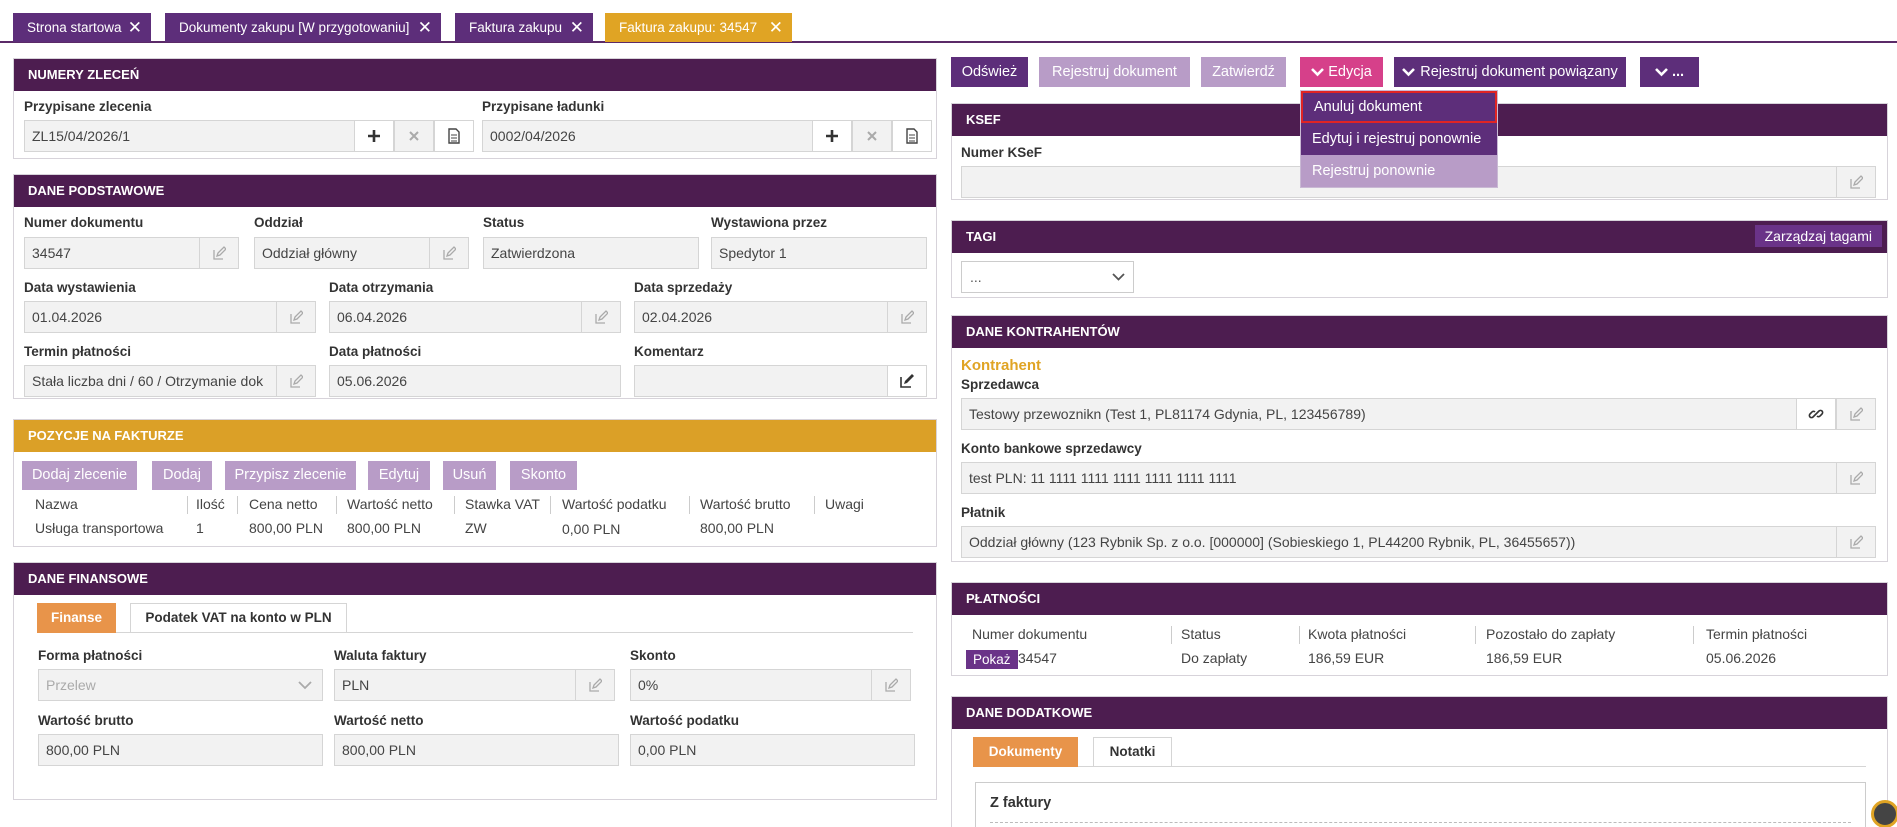 The width and height of the screenshot is (1897, 827). What do you see at coordinates (1029, 634) in the screenshot?
I see `column-header: Numer dokumentu` at bounding box center [1029, 634].